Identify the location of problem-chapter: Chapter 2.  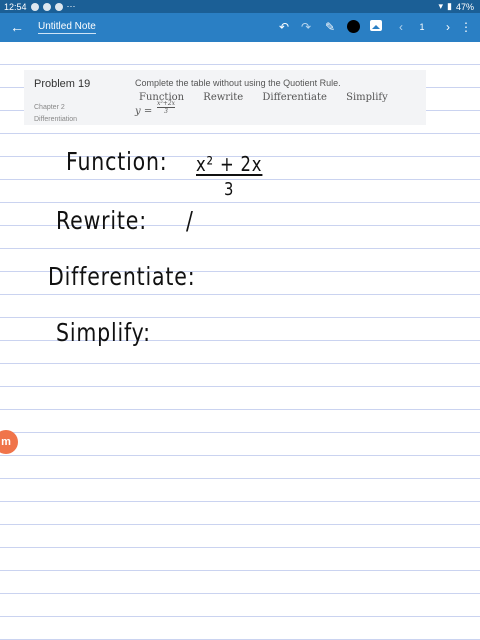
(49, 107).